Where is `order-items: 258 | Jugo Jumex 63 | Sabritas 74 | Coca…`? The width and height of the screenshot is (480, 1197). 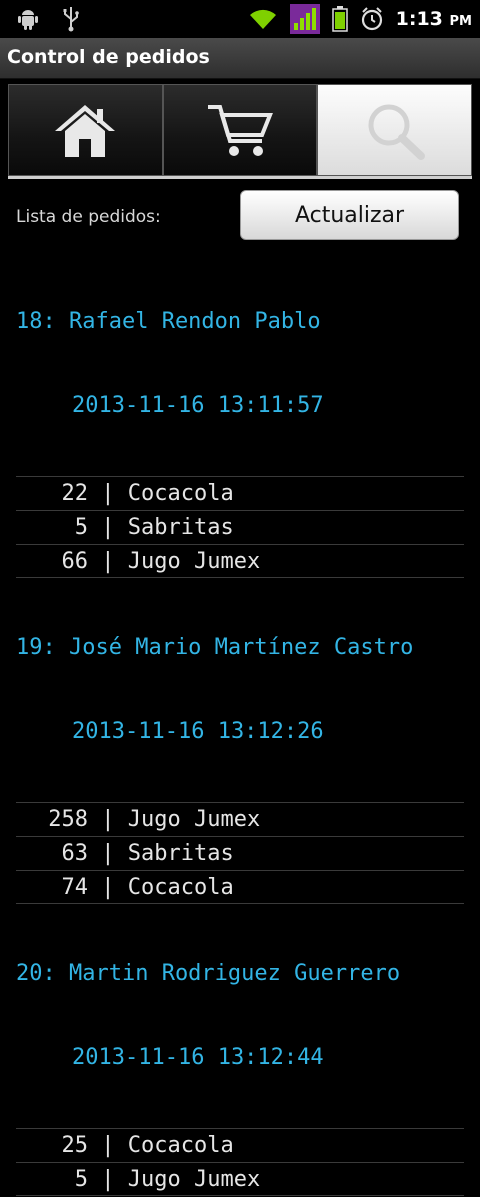
order-items: 258 | Jugo Jumex 63 | Sabritas 74 | Coca… is located at coordinates (240, 853).